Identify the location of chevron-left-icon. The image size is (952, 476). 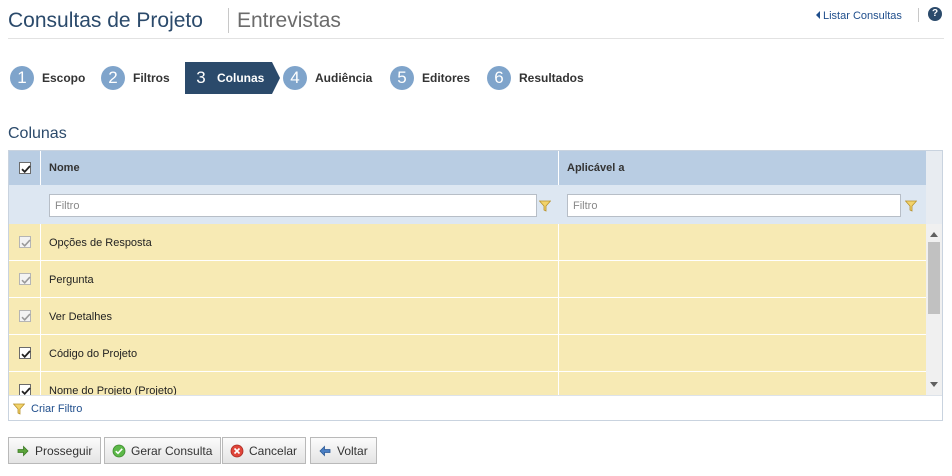
(818, 15).